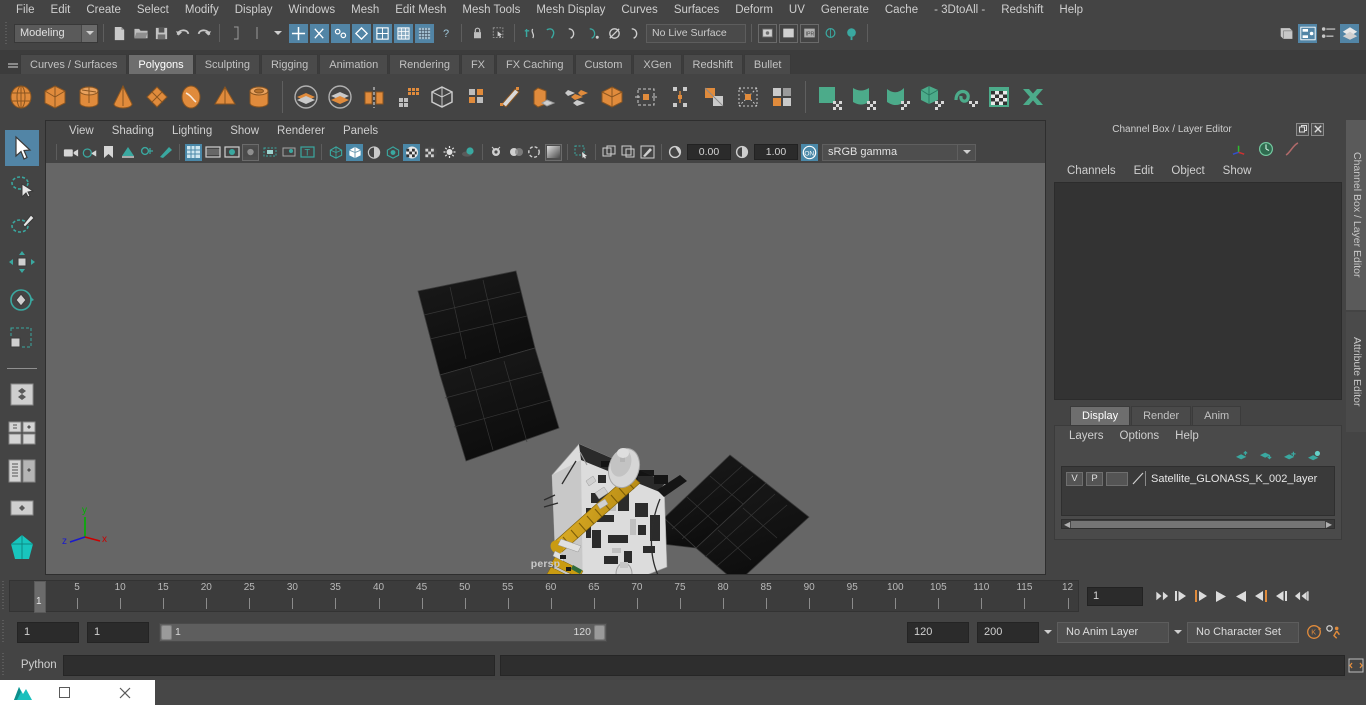  I want to click on play-backwards-button, so click(1221, 596).